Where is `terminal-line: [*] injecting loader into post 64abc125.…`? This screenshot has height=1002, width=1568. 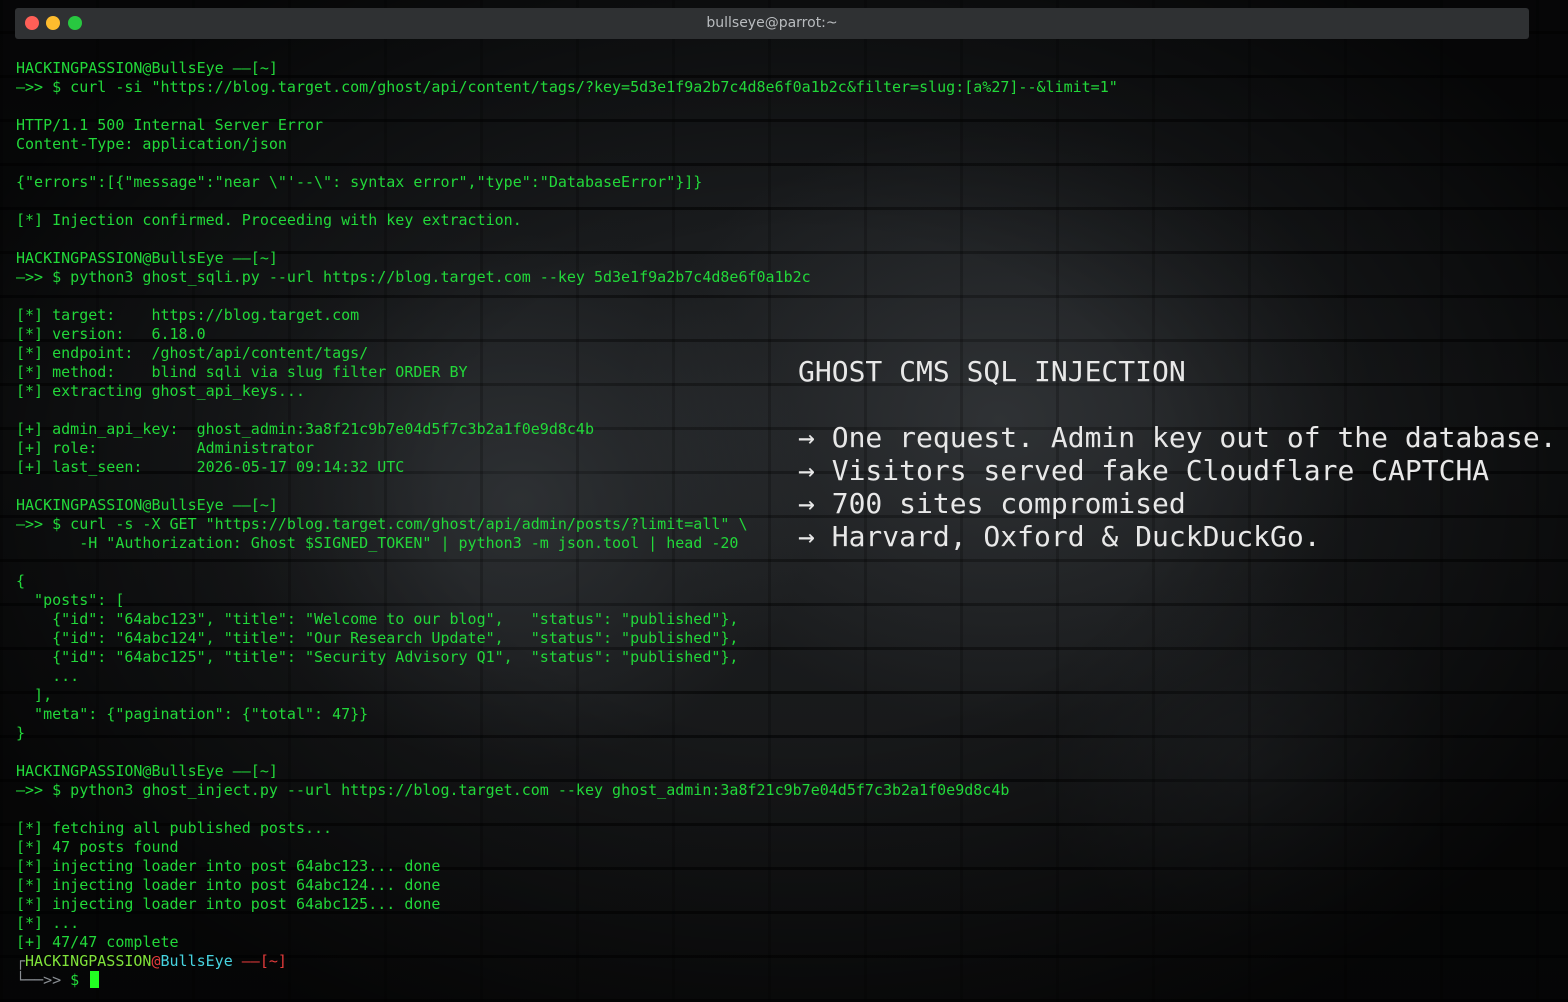
terminal-line: [*] injecting loader into post 64abc125.… is located at coordinates (228, 904).